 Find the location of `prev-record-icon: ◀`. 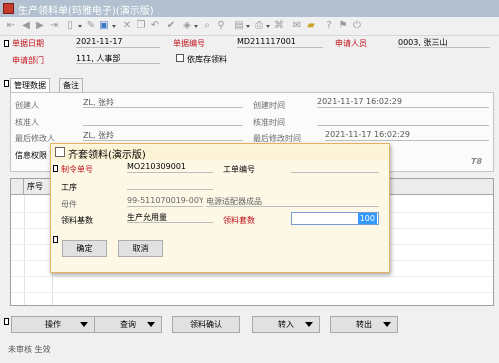

prev-record-icon: ◀ is located at coordinates (26, 26).